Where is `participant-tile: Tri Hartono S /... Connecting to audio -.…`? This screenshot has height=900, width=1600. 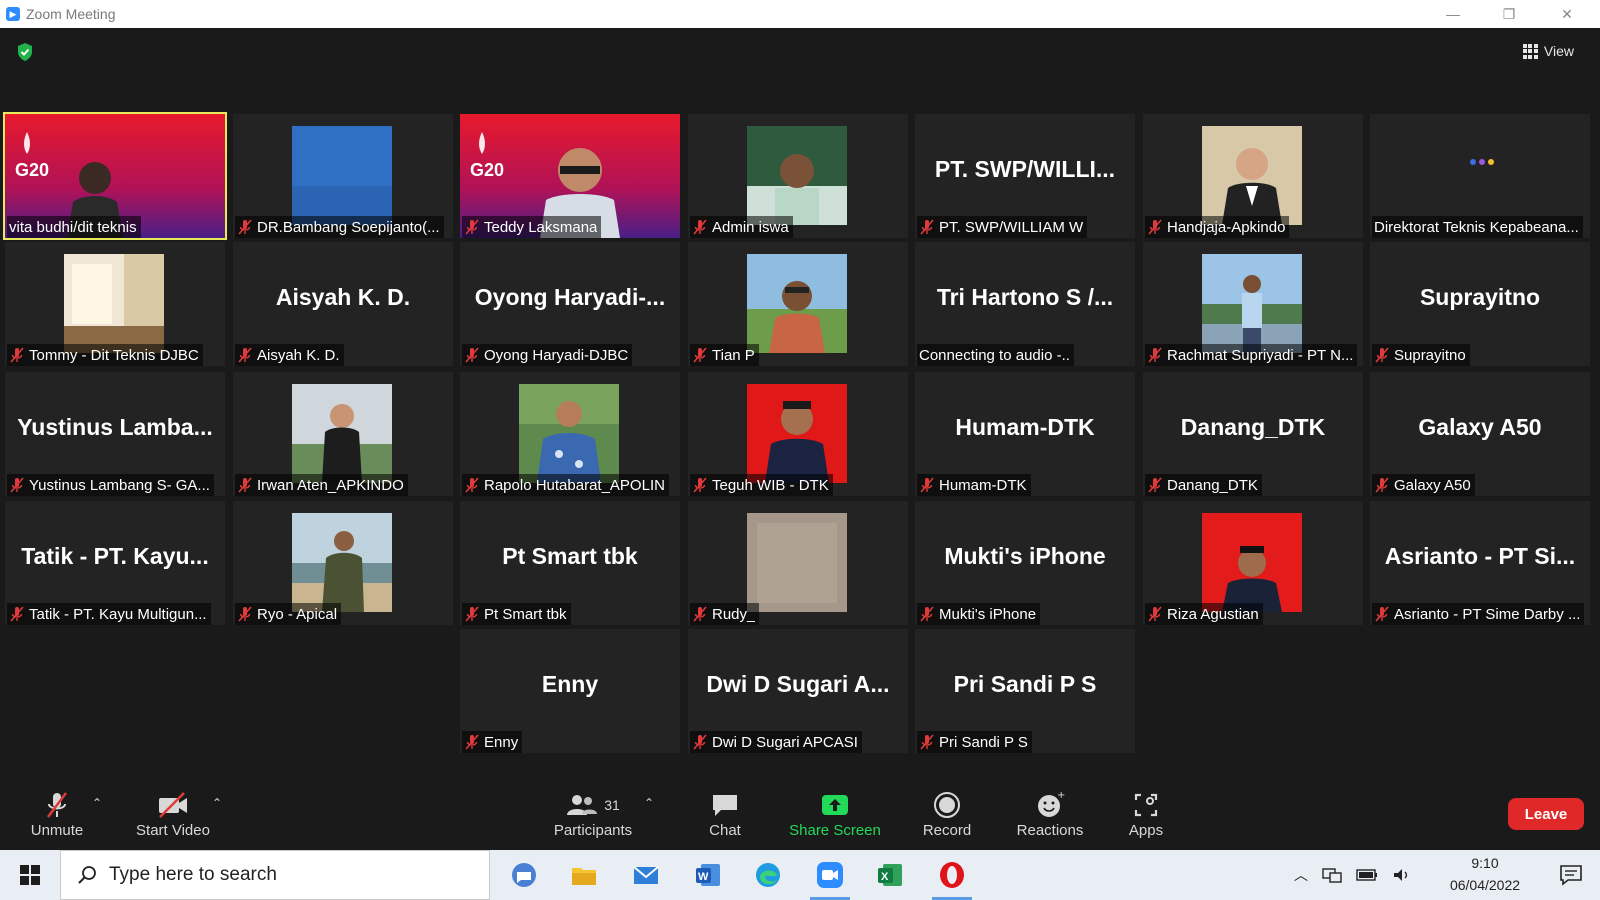
participant-tile: Tri Hartono S /... Connecting to audio -.… is located at coordinates (1025, 304).